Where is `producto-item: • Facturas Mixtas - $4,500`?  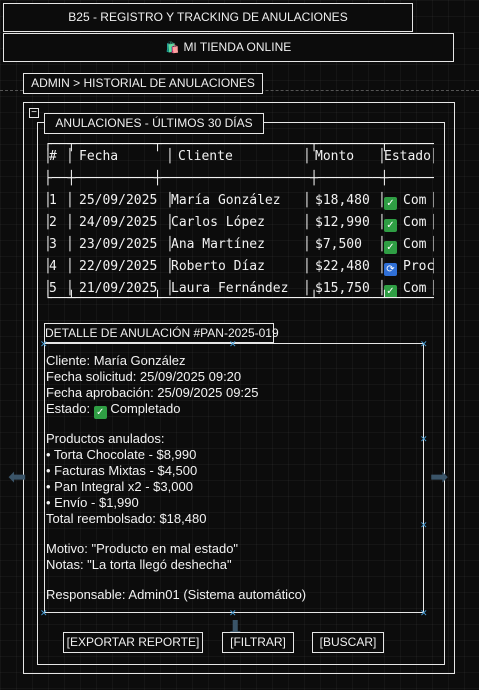 producto-item: • Facturas Mixtas - $4,500 is located at coordinates (122, 470).